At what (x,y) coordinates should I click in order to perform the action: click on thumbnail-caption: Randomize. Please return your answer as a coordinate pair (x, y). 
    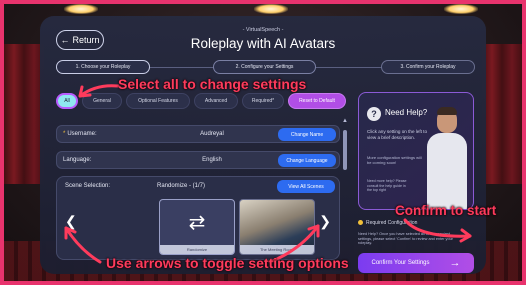
    Looking at the image, I should click on (197, 249).